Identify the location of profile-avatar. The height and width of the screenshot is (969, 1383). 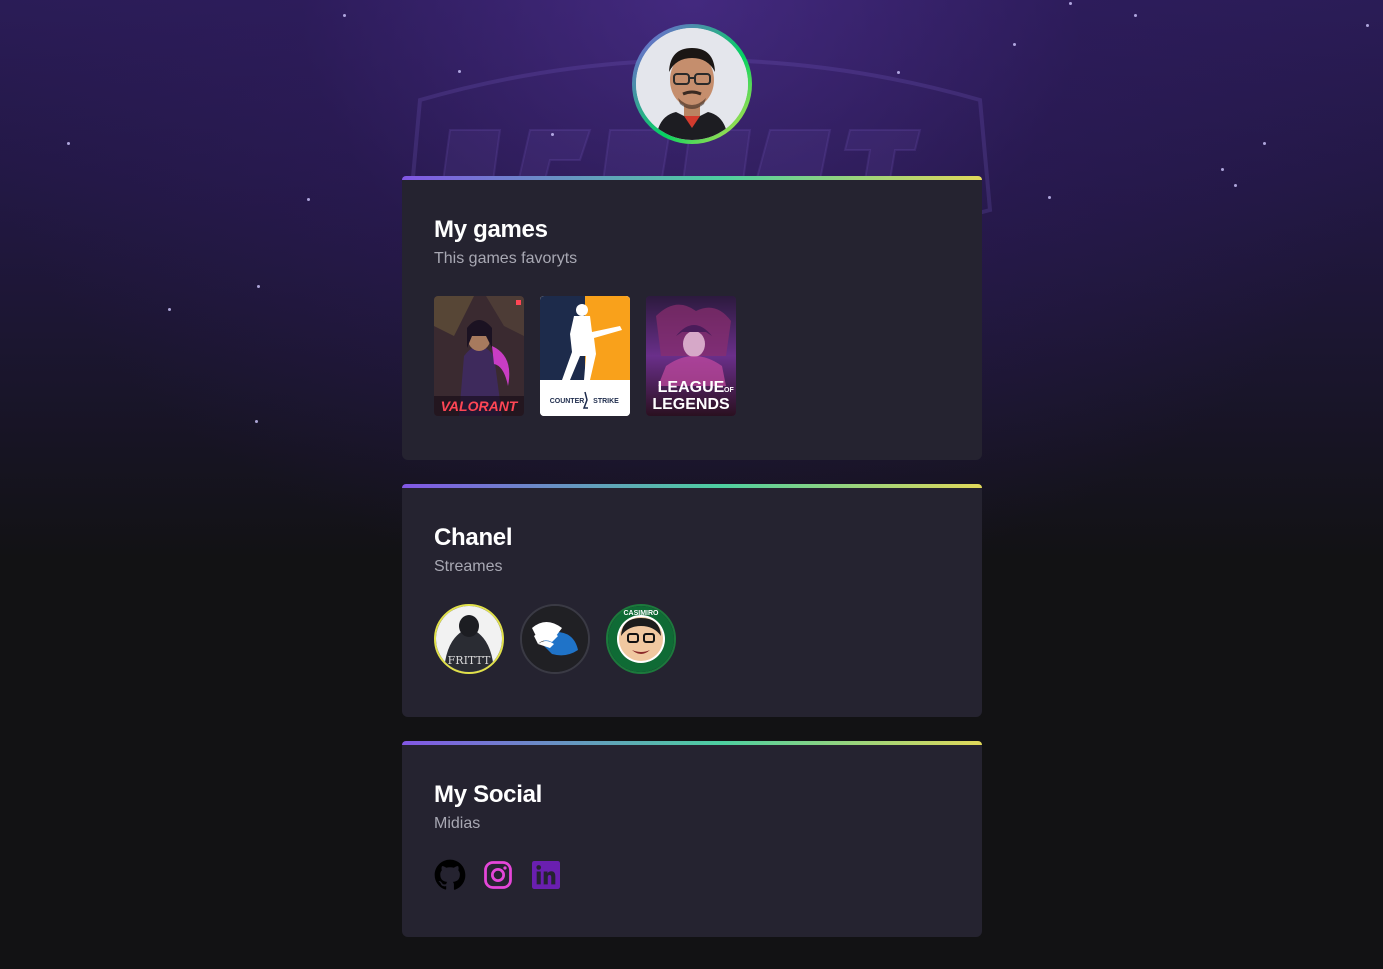
(692, 84).